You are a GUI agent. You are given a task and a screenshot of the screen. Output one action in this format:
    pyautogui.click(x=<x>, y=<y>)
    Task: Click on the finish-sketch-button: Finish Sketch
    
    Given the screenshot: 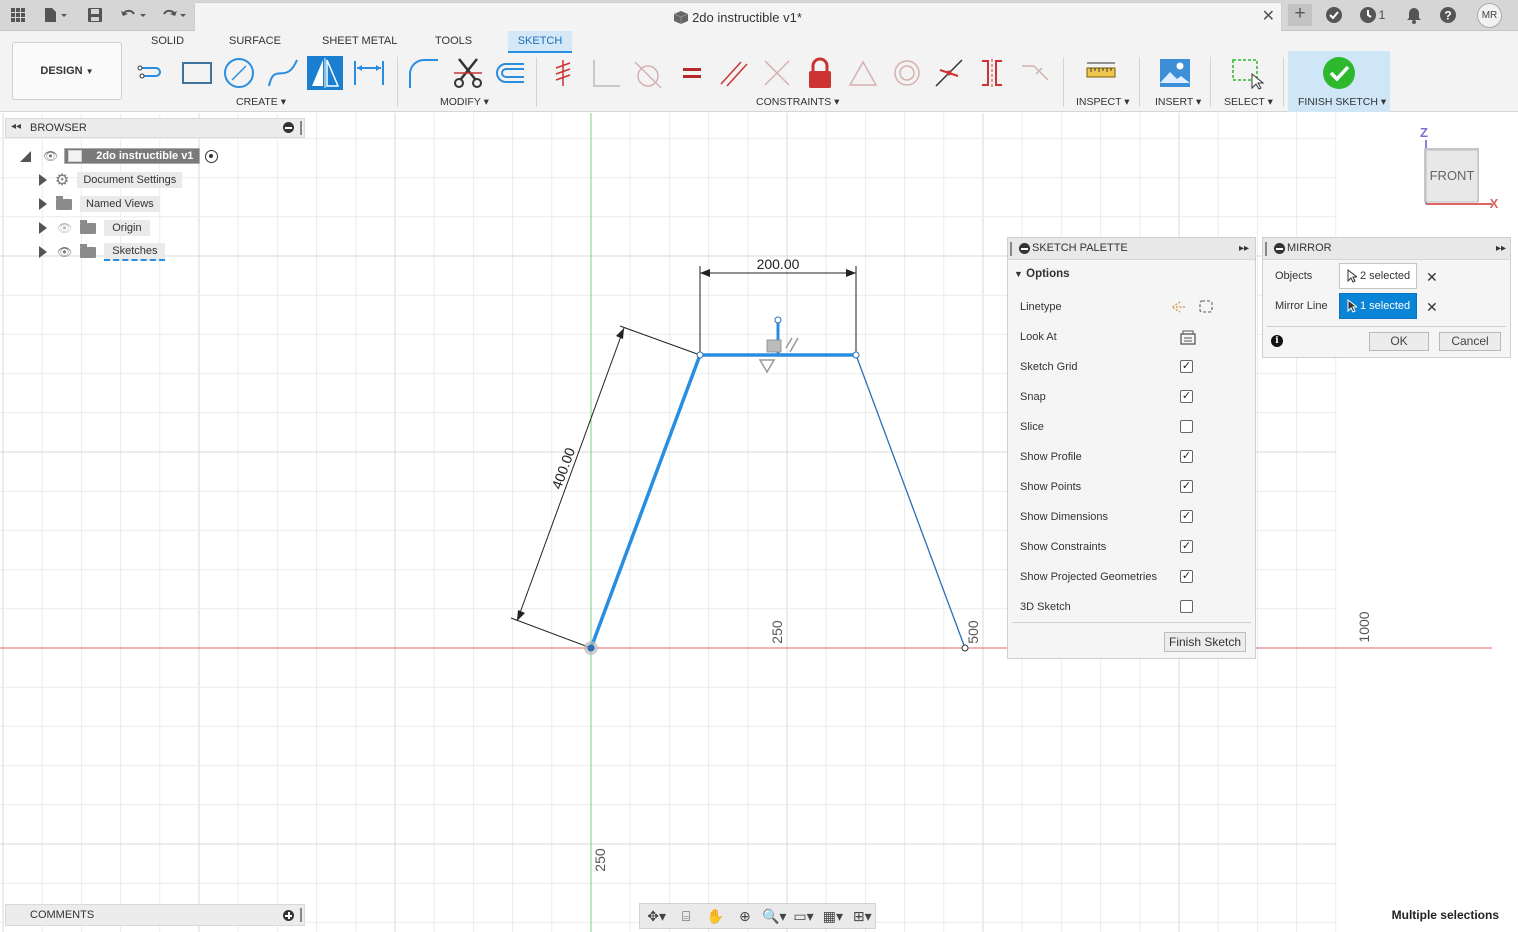 What is the action you would take?
    pyautogui.click(x=1205, y=642)
    